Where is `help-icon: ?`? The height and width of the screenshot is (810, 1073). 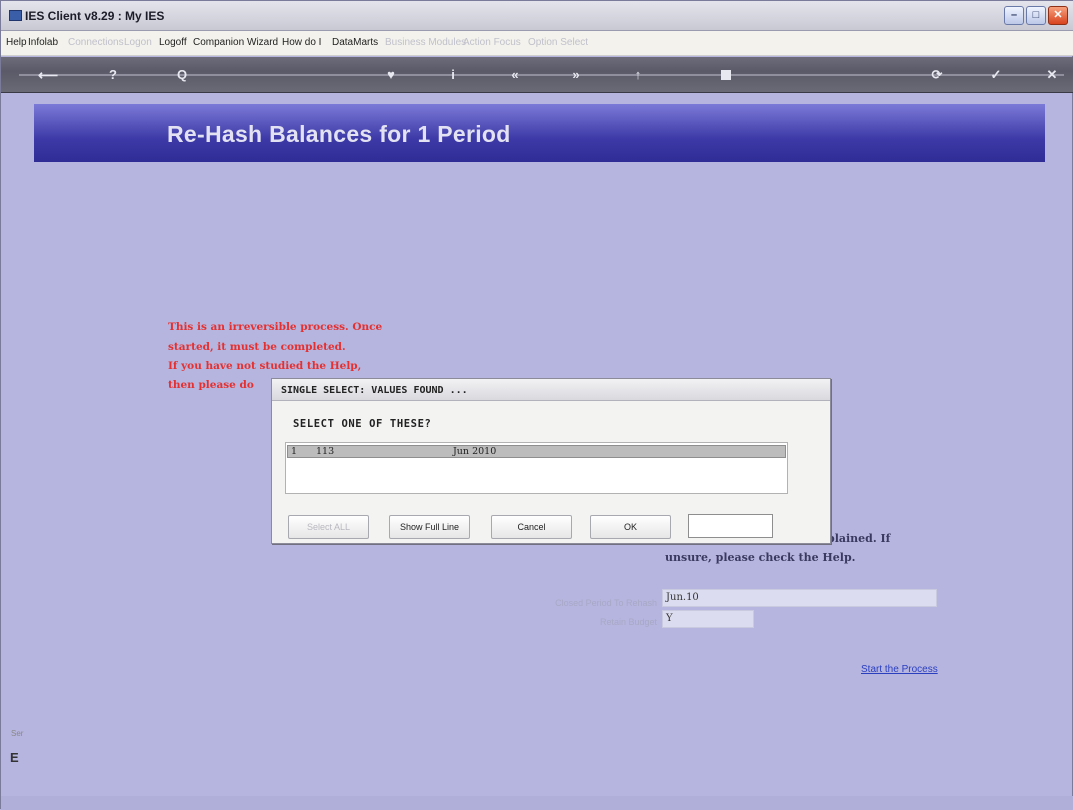
help-icon: ? is located at coordinates (113, 75).